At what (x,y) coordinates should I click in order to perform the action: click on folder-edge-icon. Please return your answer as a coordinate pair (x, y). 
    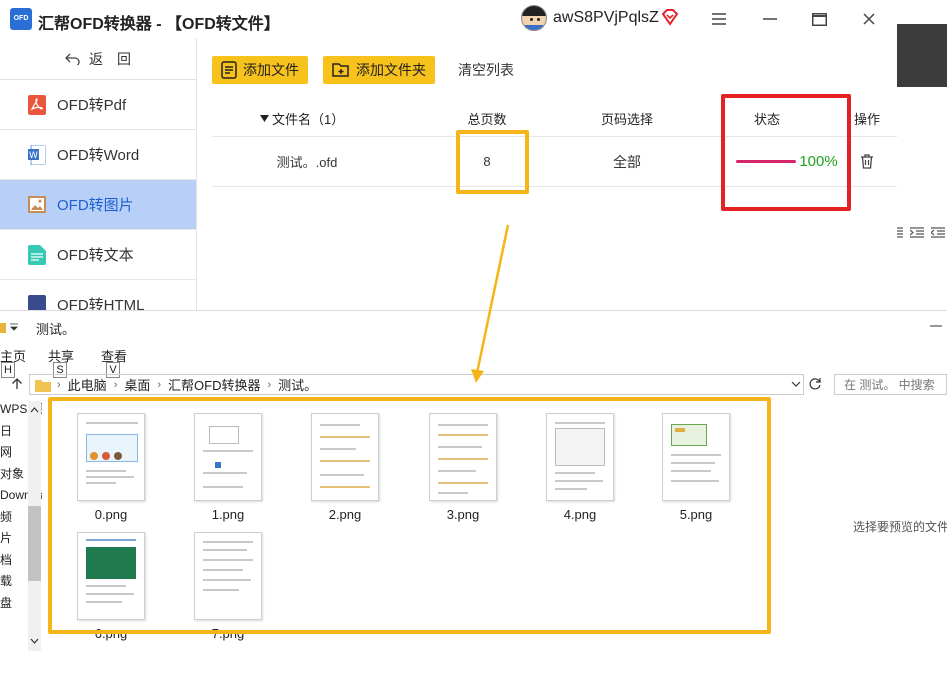
    Looking at the image, I should click on (3, 328).